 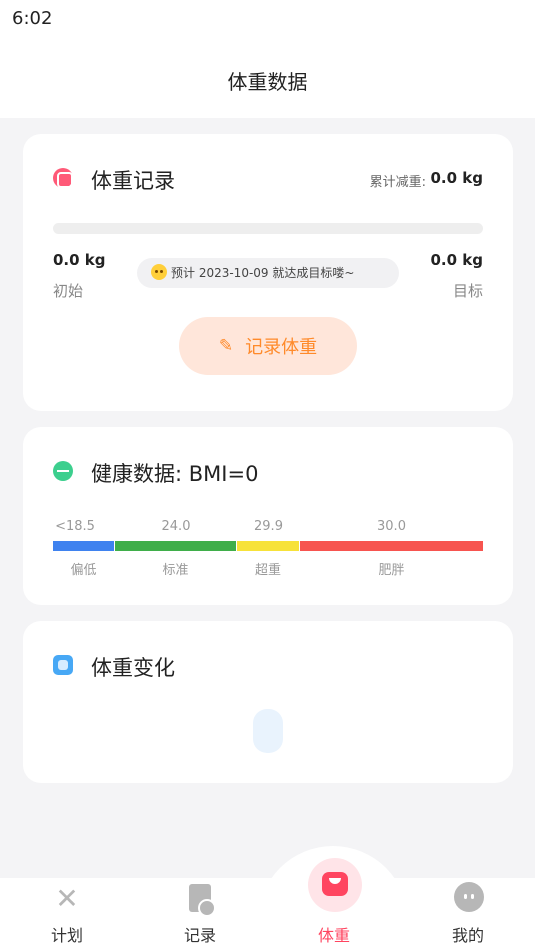 I want to click on estimate-bubble: 预计 2023-10-09 就达成目标喽~, so click(x=268, y=273).